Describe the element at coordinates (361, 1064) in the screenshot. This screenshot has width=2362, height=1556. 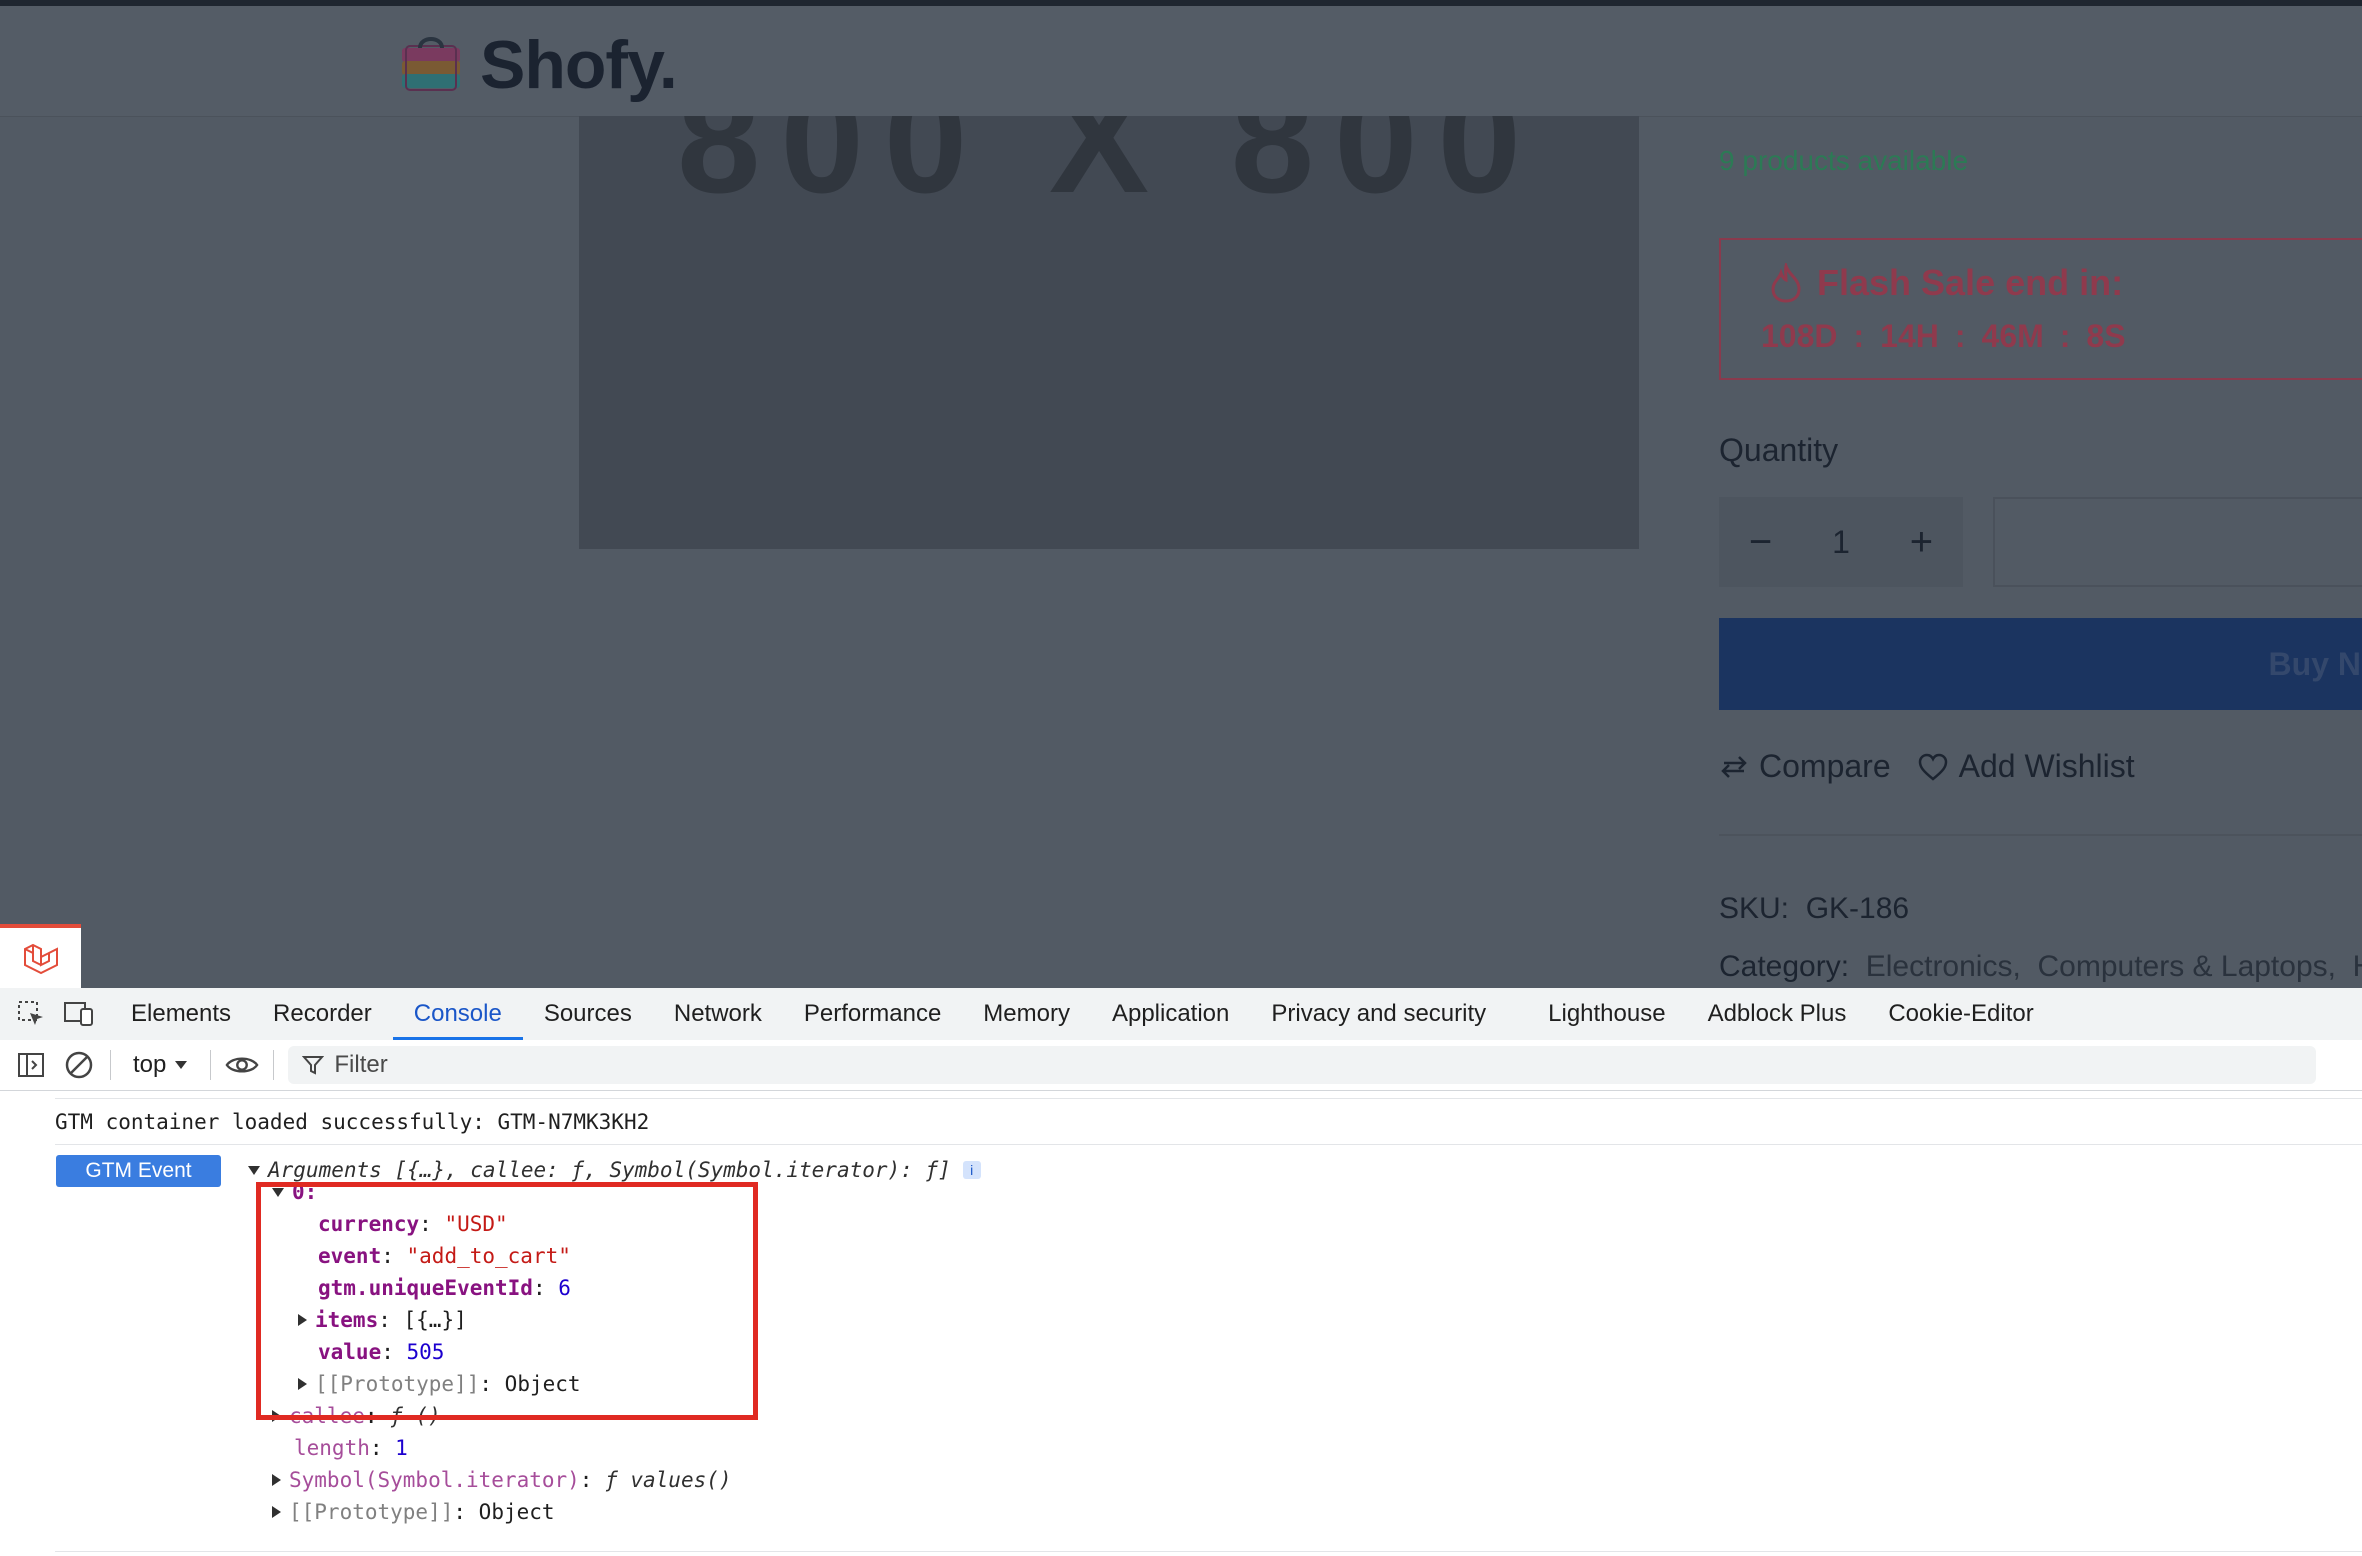
I see `filter-placeholder: Filter` at that location.